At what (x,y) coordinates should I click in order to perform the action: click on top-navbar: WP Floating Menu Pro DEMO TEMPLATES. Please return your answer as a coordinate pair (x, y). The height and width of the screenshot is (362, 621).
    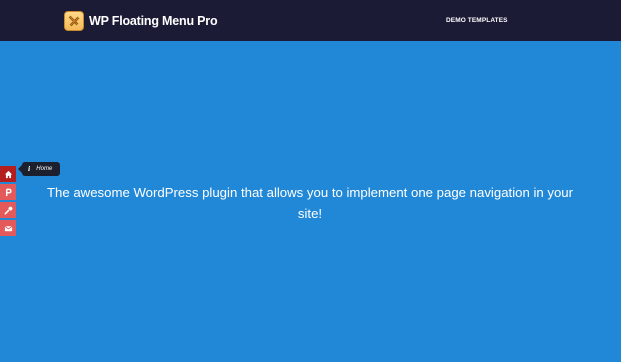
    Looking at the image, I should click on (310, 20).